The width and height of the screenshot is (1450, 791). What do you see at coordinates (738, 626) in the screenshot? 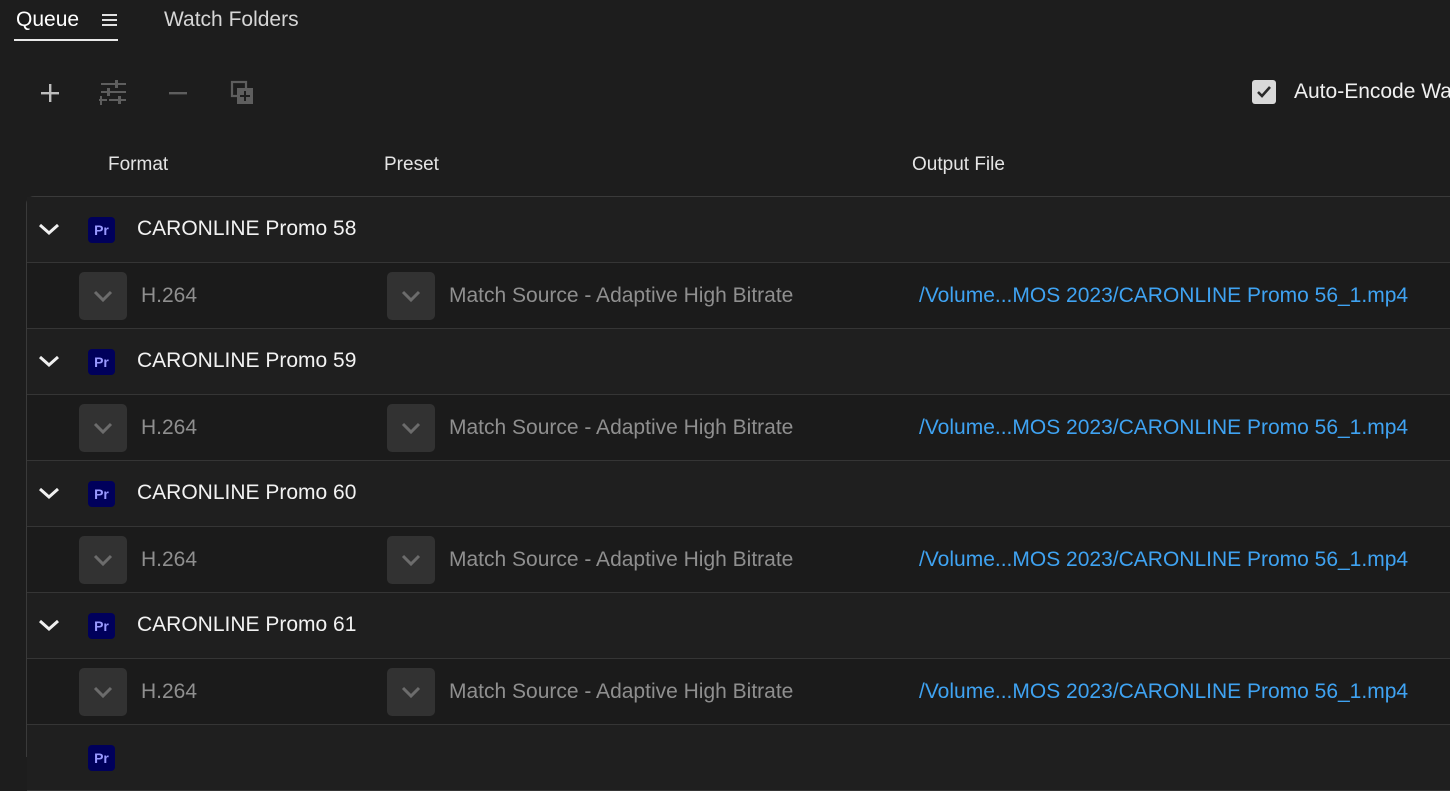
I see `queue-group-row: Pr CARONLINE Promo 61` at bounding box center [738, 626].